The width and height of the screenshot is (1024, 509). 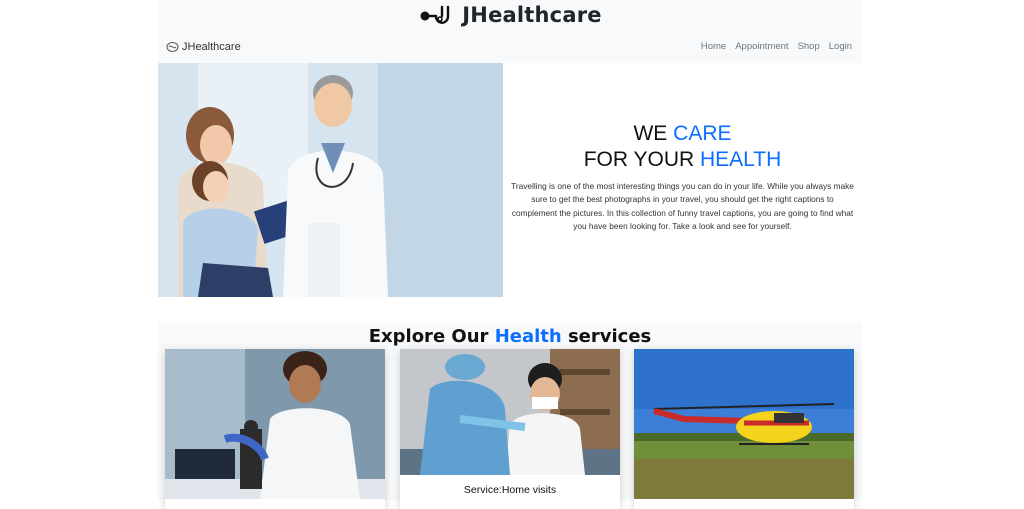 I want to click on nav-link-home: Home, so click(x=713, y=46).